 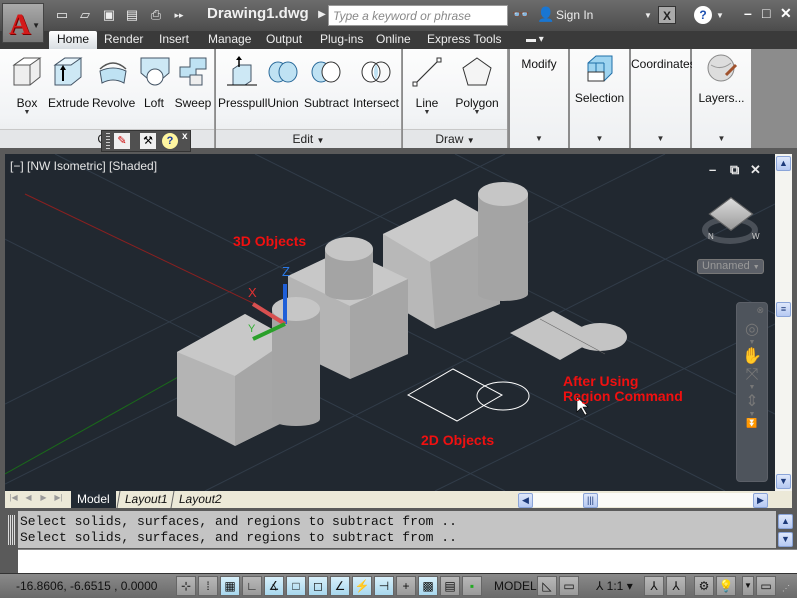 What do you see at coordinates (27, 85) in the screenshot?
I see `box-button: Box ▼` at bounding box center [27, 85].